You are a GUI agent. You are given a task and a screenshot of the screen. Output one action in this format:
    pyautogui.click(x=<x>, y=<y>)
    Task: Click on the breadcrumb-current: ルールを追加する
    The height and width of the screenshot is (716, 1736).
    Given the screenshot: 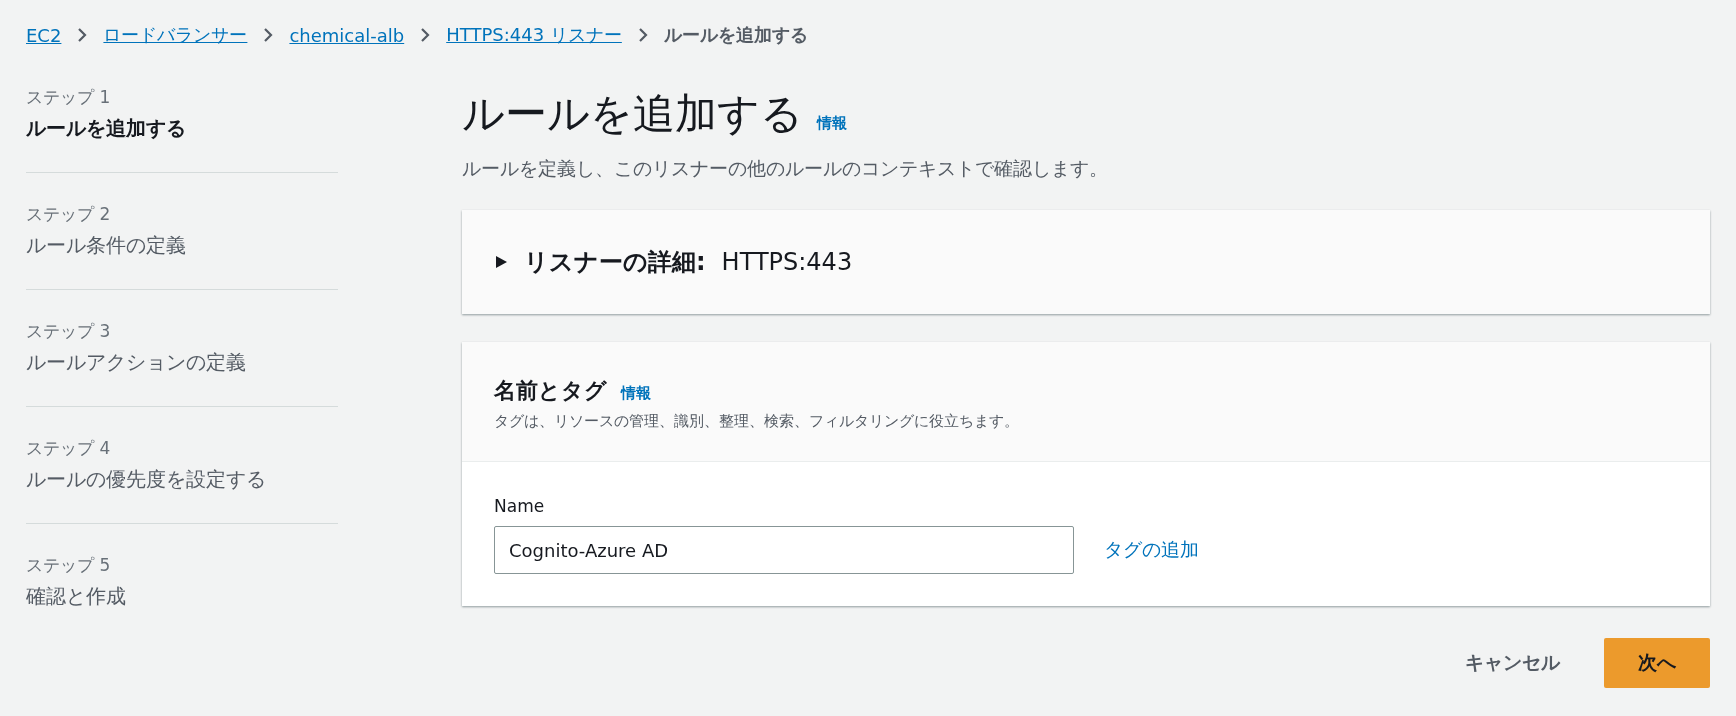 What is the action you would take?
    pyautogui.click(x=735, y=35)
    